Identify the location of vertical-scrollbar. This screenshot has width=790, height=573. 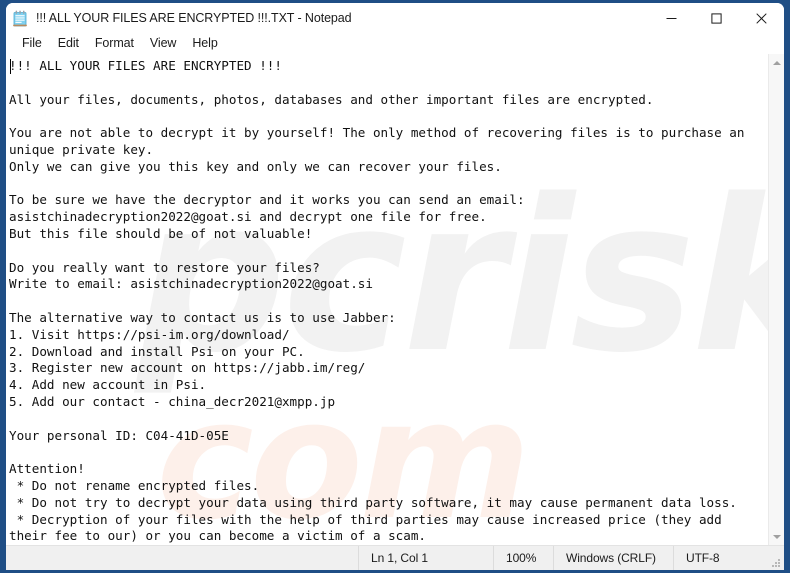
(776, 299).